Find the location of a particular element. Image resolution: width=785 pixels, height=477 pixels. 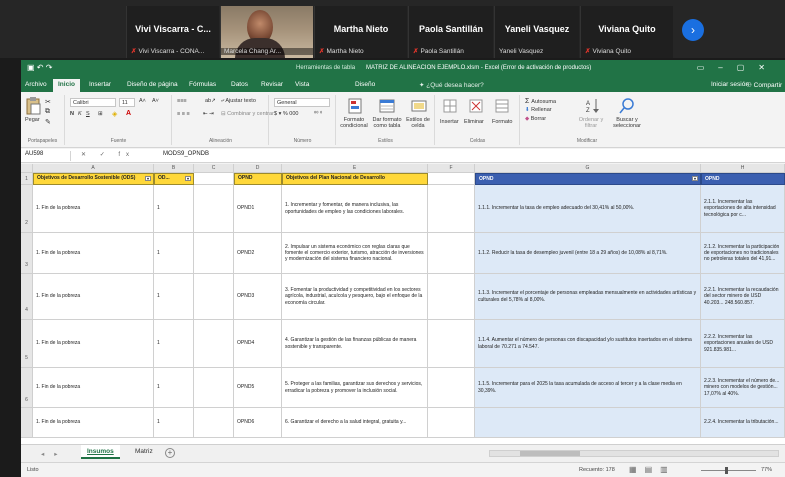

column-header: C is located at coordinates (214, 168).